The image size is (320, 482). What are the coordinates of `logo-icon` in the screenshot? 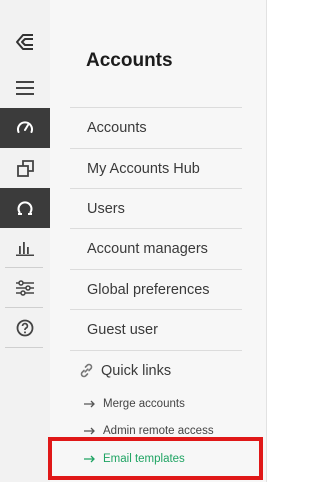 It's located at (24, 42).